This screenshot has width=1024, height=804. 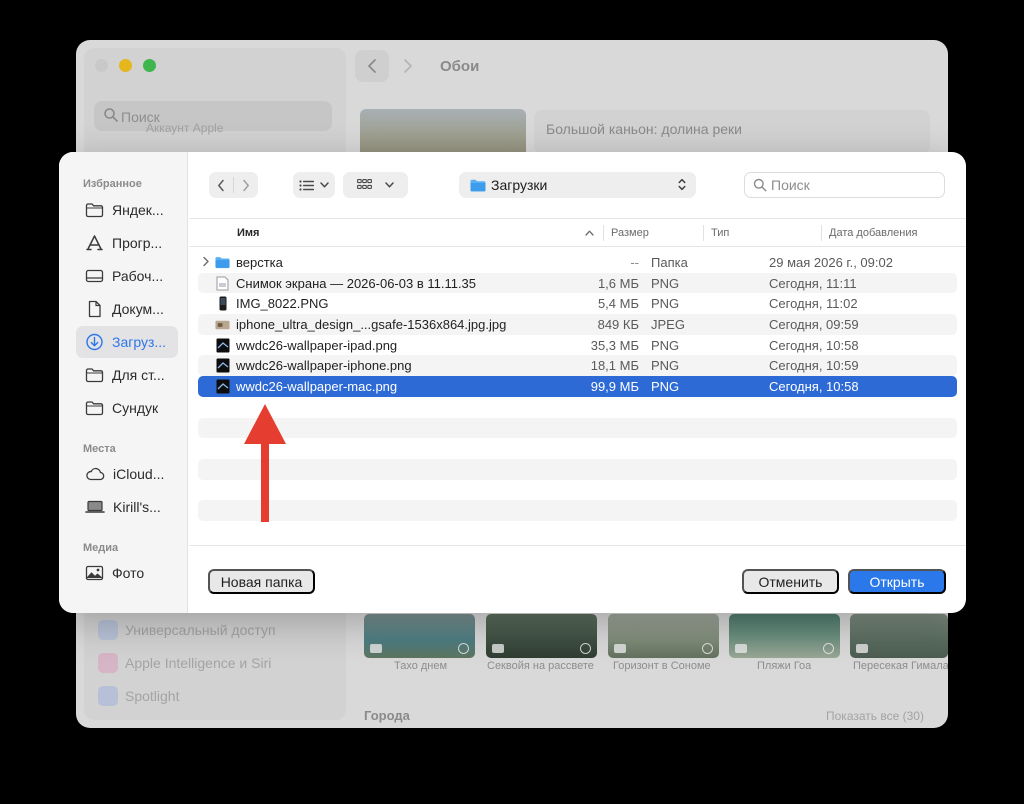 What do you see at coordinates (127, 573) in the screenshot?
I see `sidebar-item-photos: Фото` at bounding box center [127, 573].